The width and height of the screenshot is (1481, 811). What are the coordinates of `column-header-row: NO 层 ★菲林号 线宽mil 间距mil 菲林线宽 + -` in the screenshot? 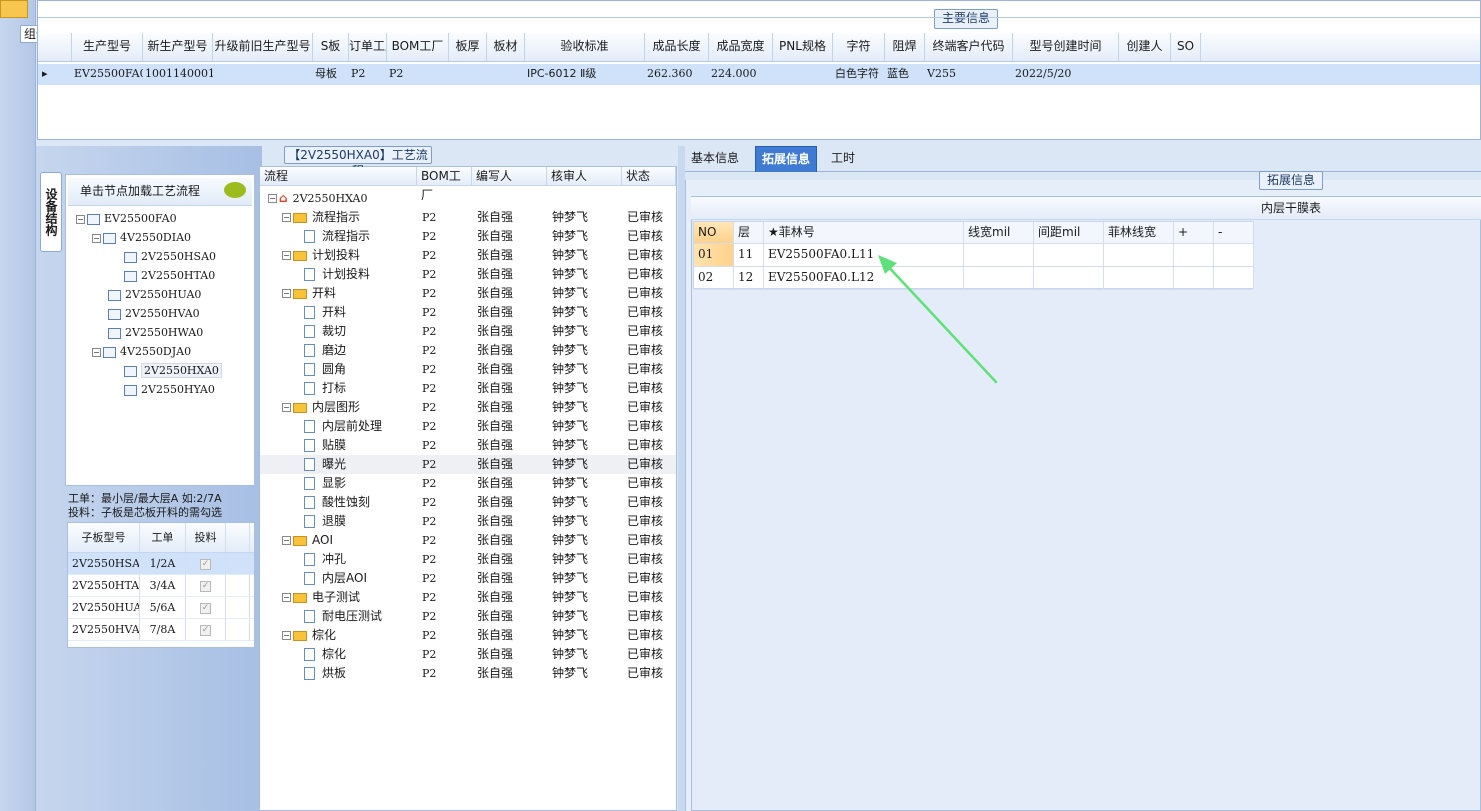 It's located at (974, 233).